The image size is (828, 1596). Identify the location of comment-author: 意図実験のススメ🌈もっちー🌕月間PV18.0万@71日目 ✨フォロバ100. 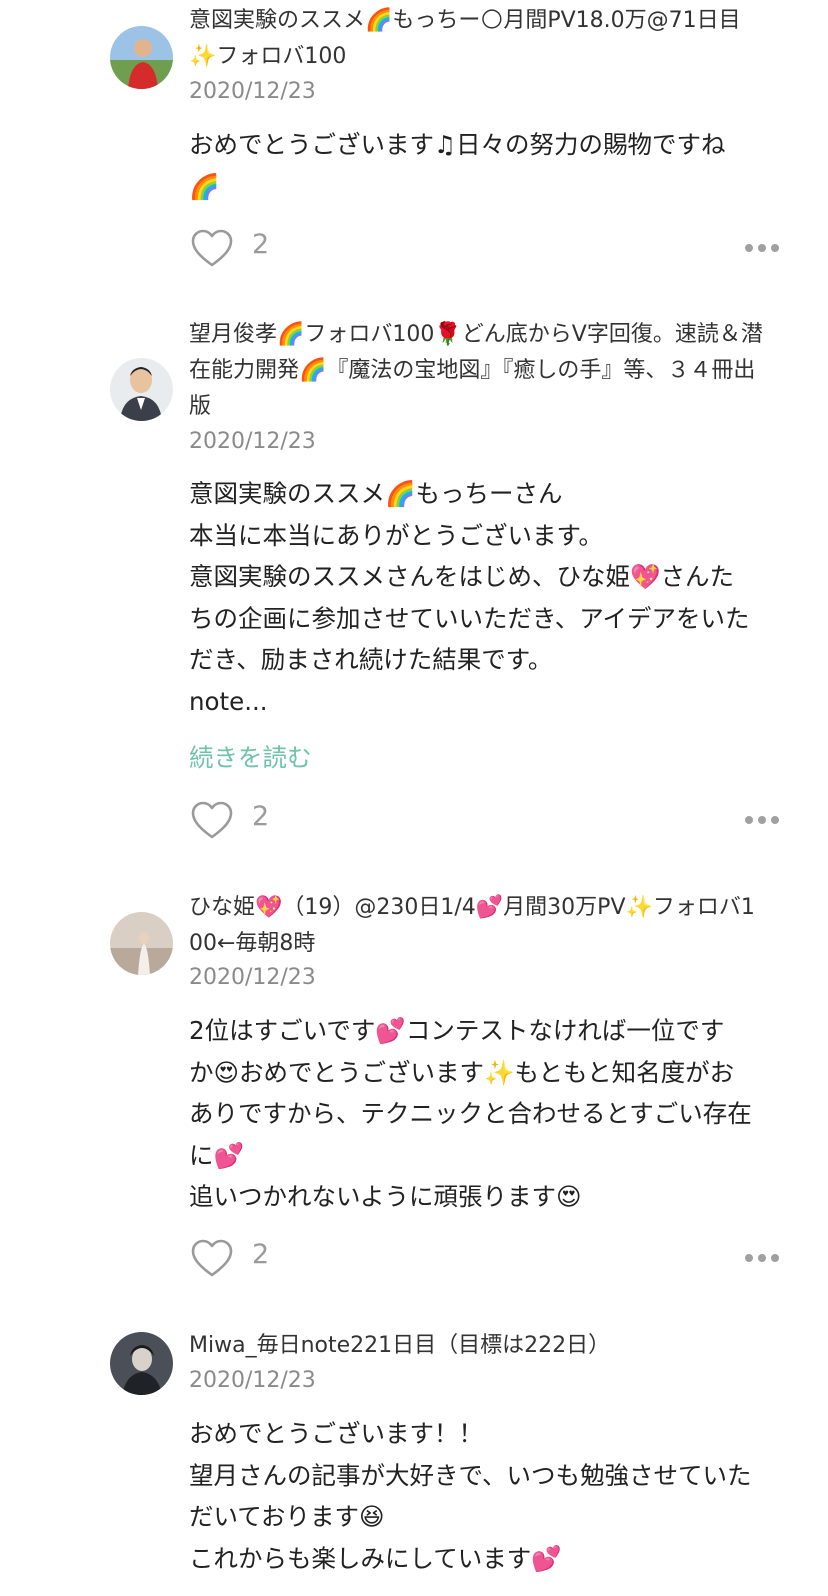
(489, 39).